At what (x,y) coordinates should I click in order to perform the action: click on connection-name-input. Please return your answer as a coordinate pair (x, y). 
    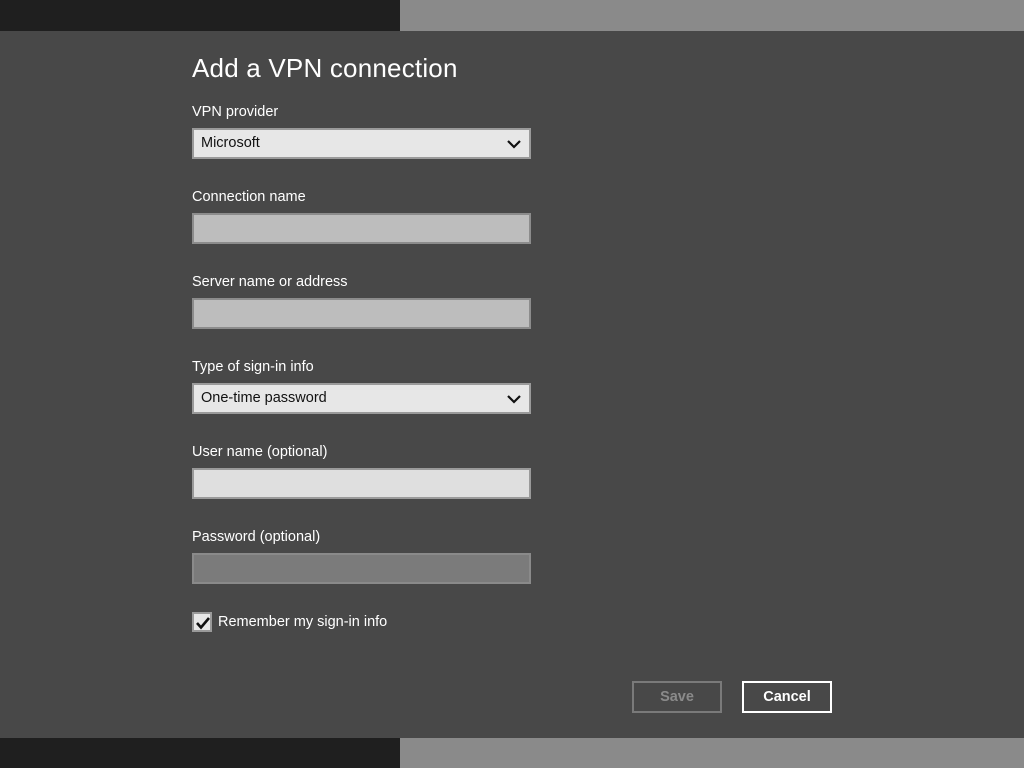
    Looking at the image, I should click on (361, 228).